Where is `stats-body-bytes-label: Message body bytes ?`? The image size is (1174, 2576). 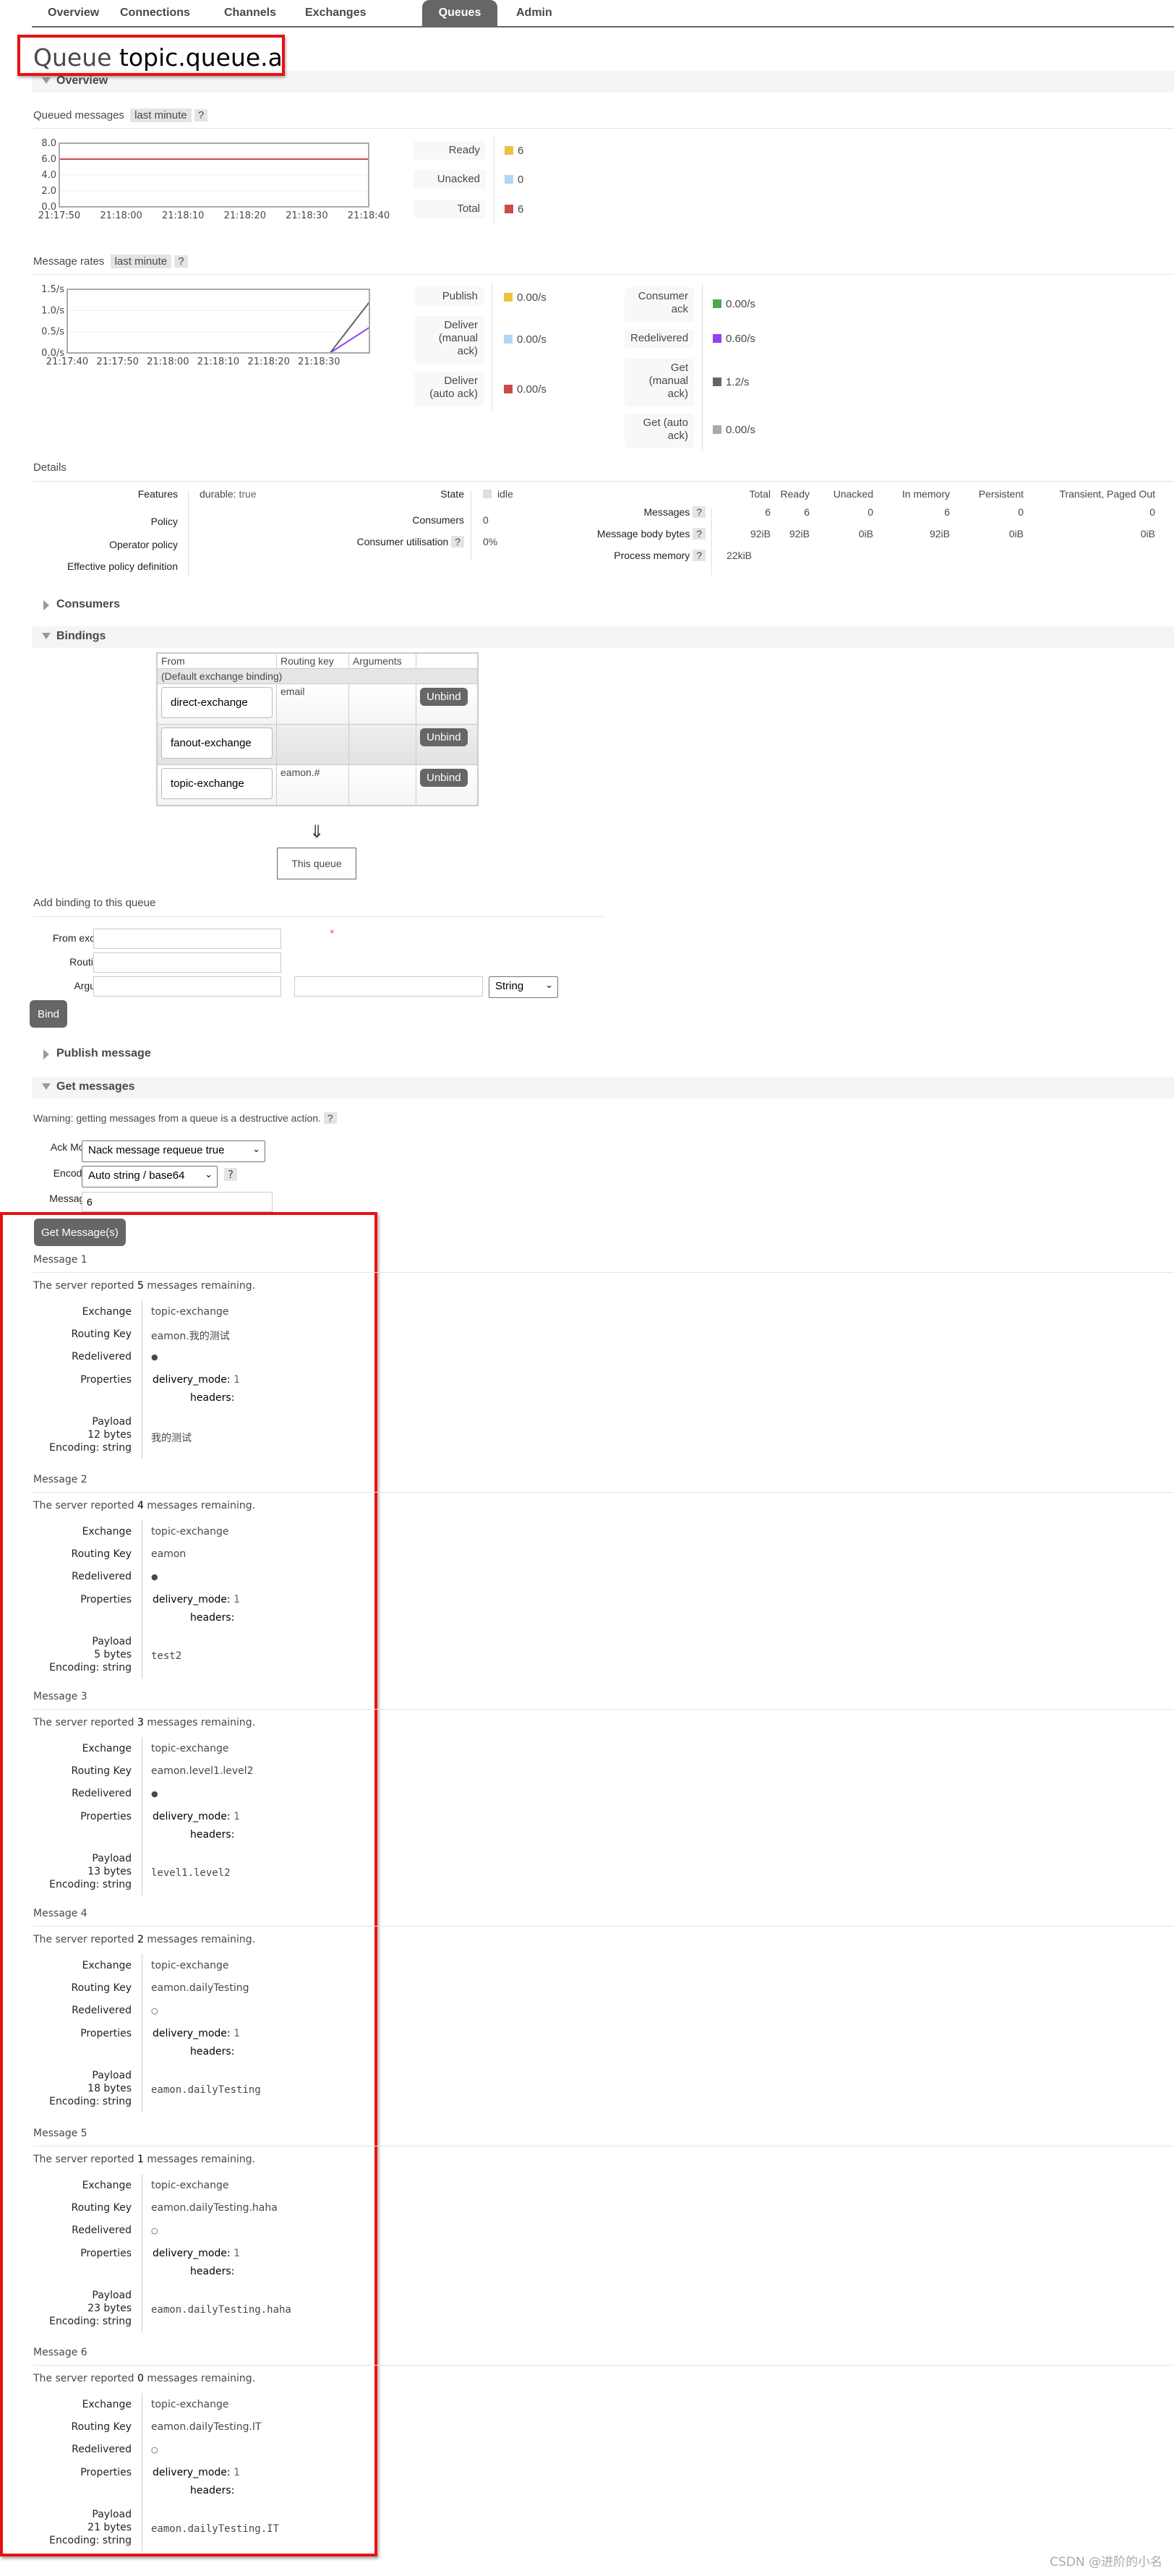 stats-body-bytes-label: Message body bytes ? is located at coordinates (635, 533).